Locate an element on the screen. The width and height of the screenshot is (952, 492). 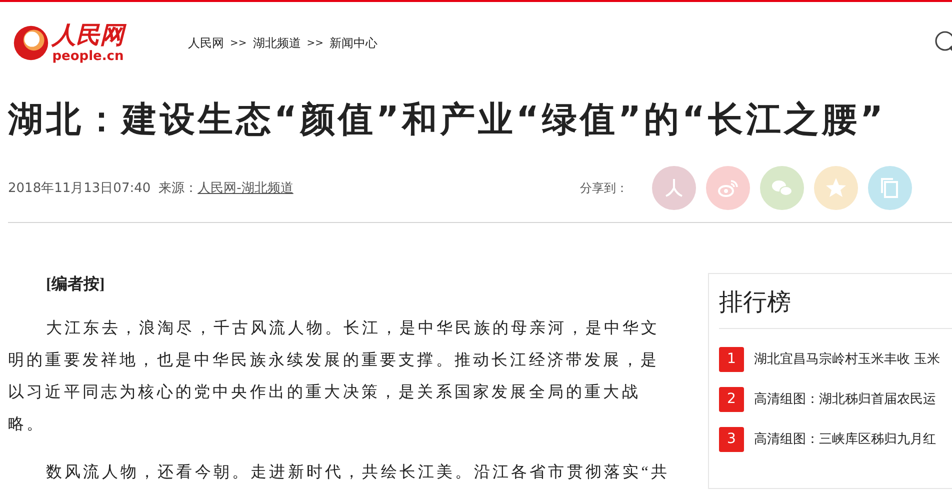
article-paragraph: 数风流人物，还看今朝。走进新时代，共绘长江美。沿江各省市贯彻落实“共 is located at coordinates (358, 472).